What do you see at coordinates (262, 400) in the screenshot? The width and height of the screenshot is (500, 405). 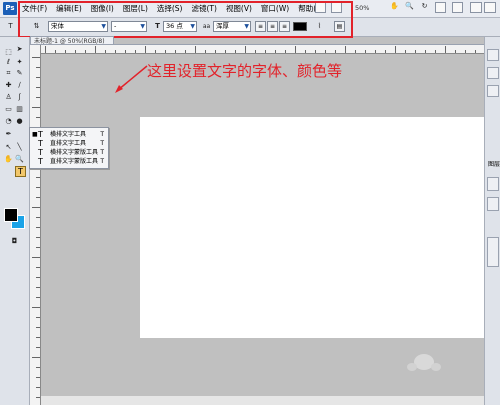 I see `horizontal-scrollbar` at bounding box center [262, 400].